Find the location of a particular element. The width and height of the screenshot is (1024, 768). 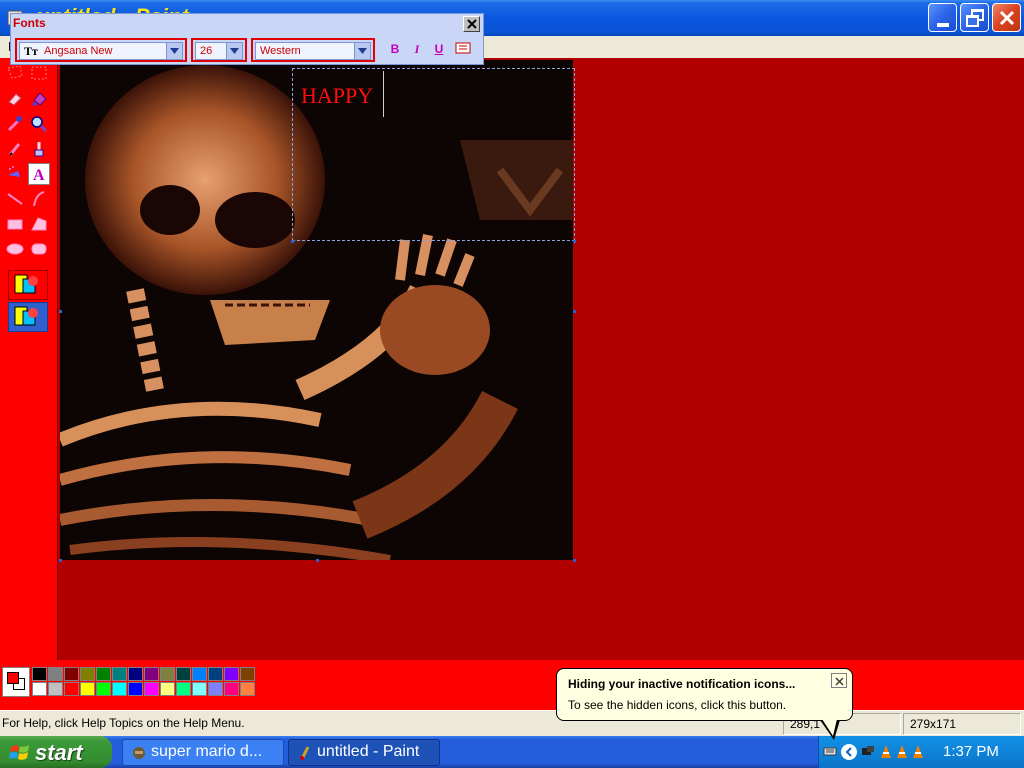

free-select-tool is located at coordinates (15, 73).